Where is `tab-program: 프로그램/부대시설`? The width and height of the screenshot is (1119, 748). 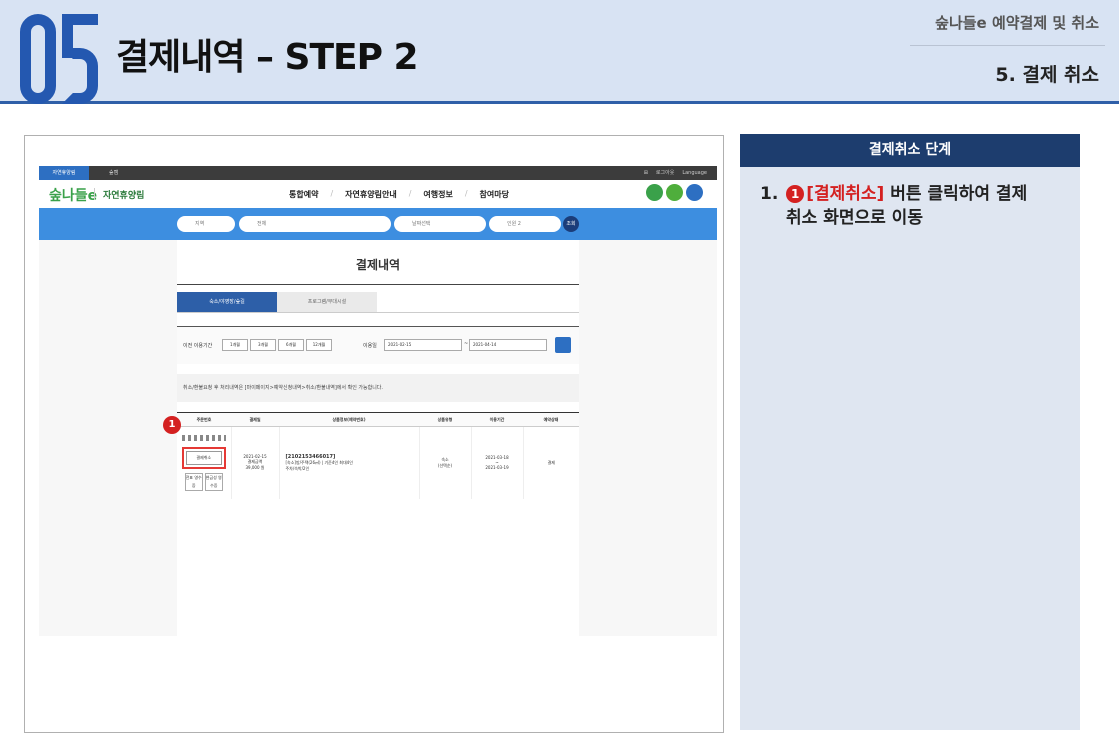 tab-program: 프로그램/부대시설 is located at coordinates (327, 302).